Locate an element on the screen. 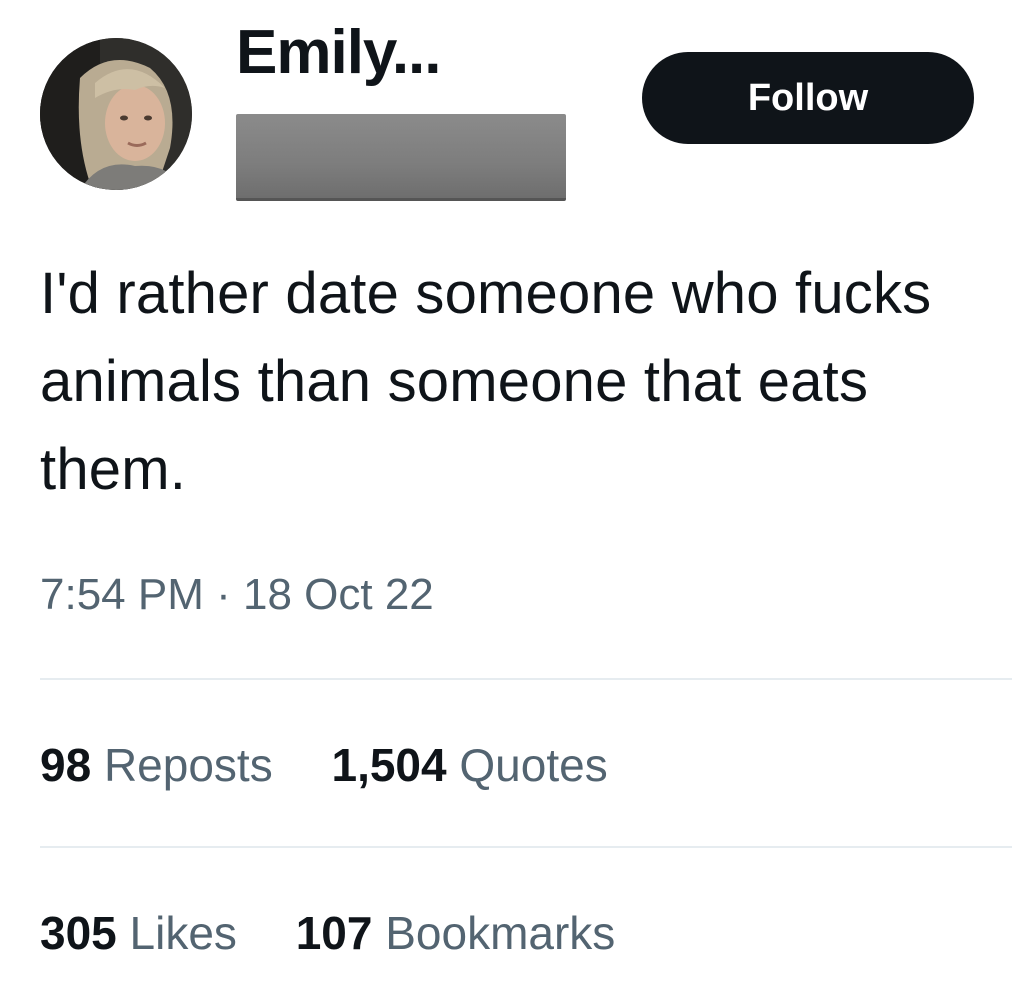 Image resolution: width=1012 pixels, height=1001 pixels. quotes-stat: 1,504 Quotes is located at coordinates (469, 765).